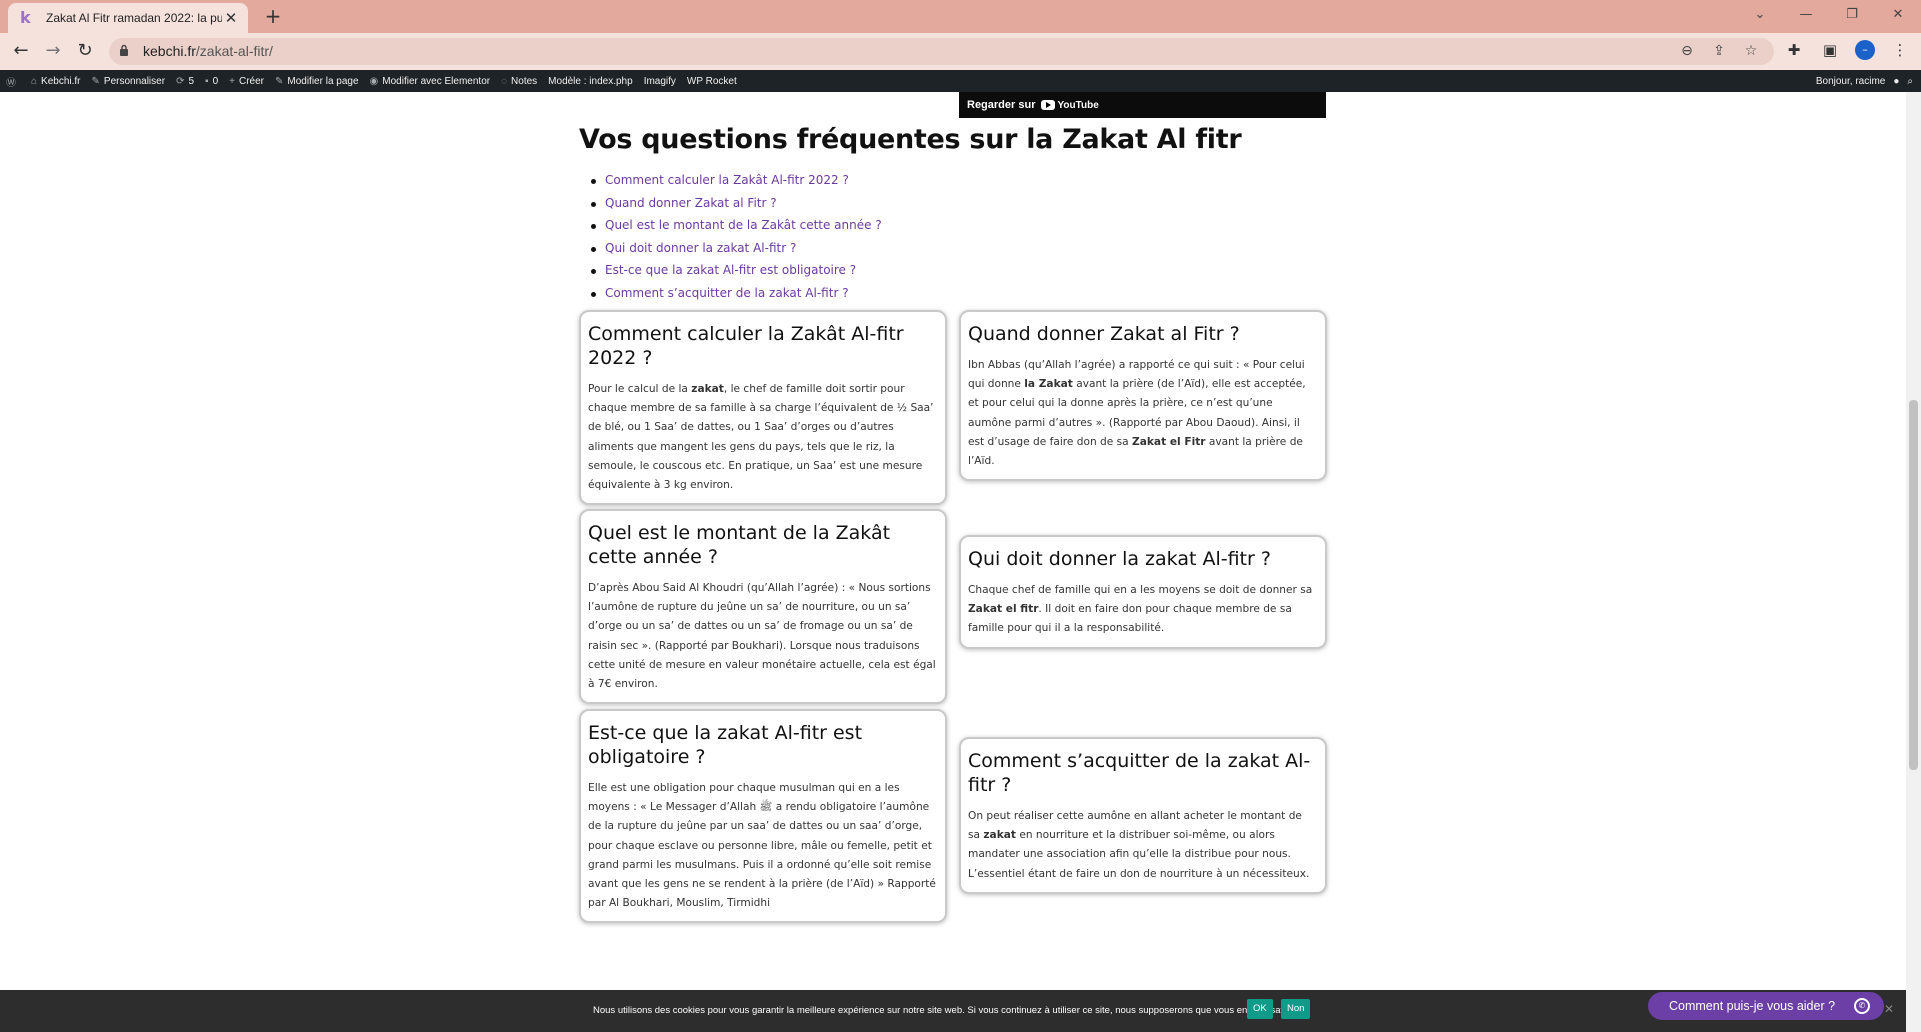 Image resolution: width=1921 pixels, height=1032 pixels. I want to click on adminbar-item-0: Ⓦ, so click(13, 81).